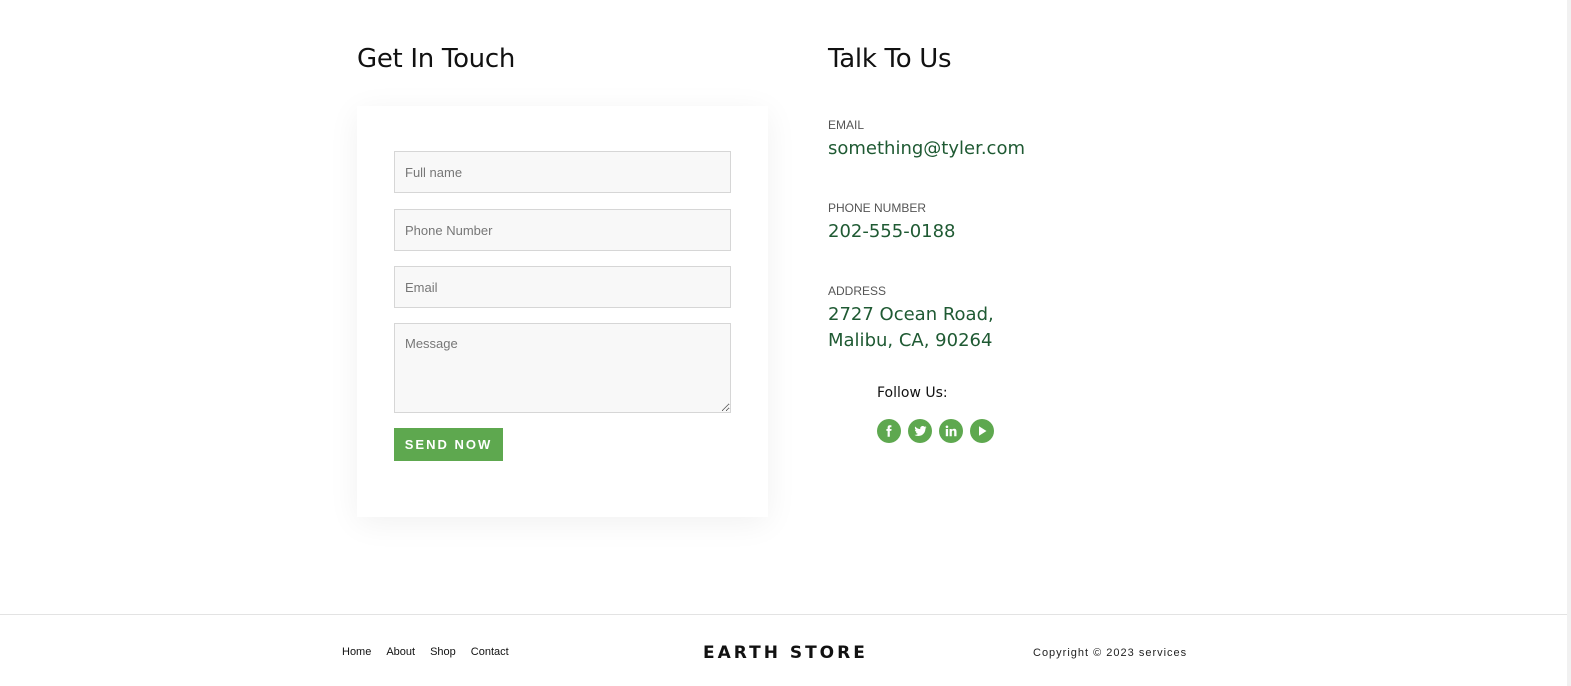 Image resolution: width=1571 pixels, height=686 pixels. I want to click on youtube-icon, so click(982, 431).